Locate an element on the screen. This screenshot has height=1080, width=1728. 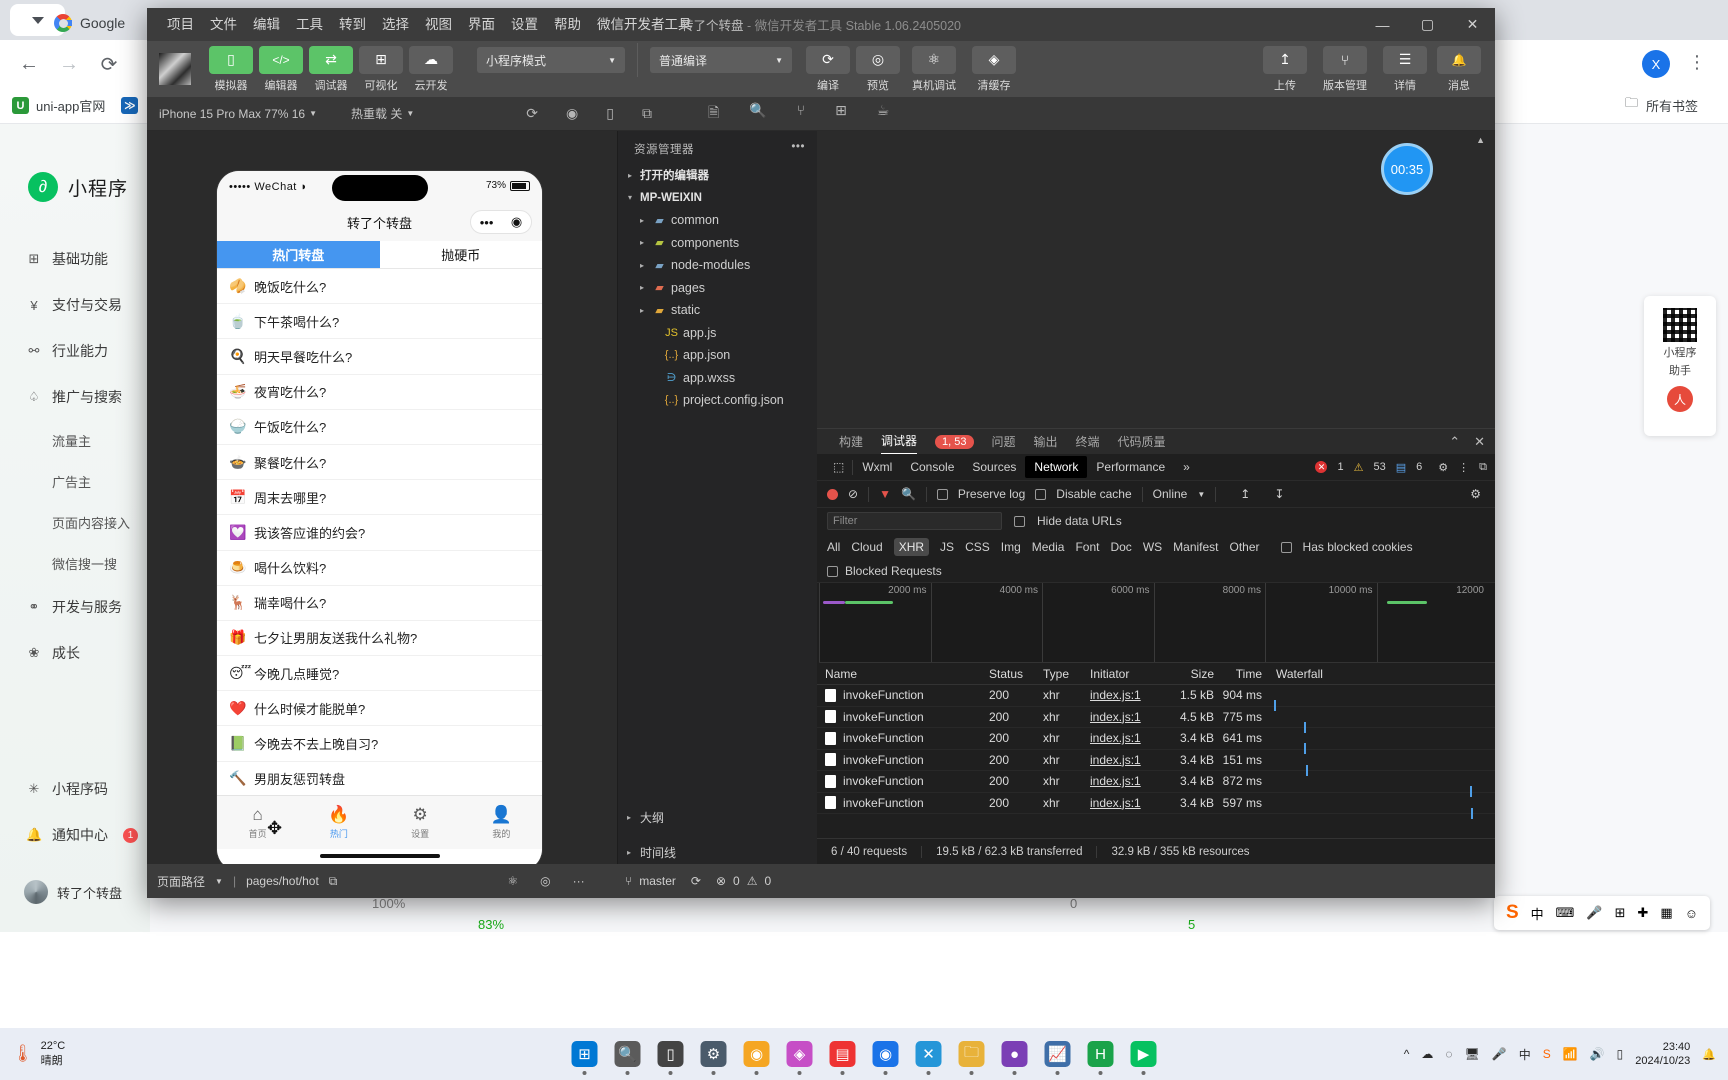
sidebar-item-industry: ⚯ 行业能力 is located at coordinates (75, 351).